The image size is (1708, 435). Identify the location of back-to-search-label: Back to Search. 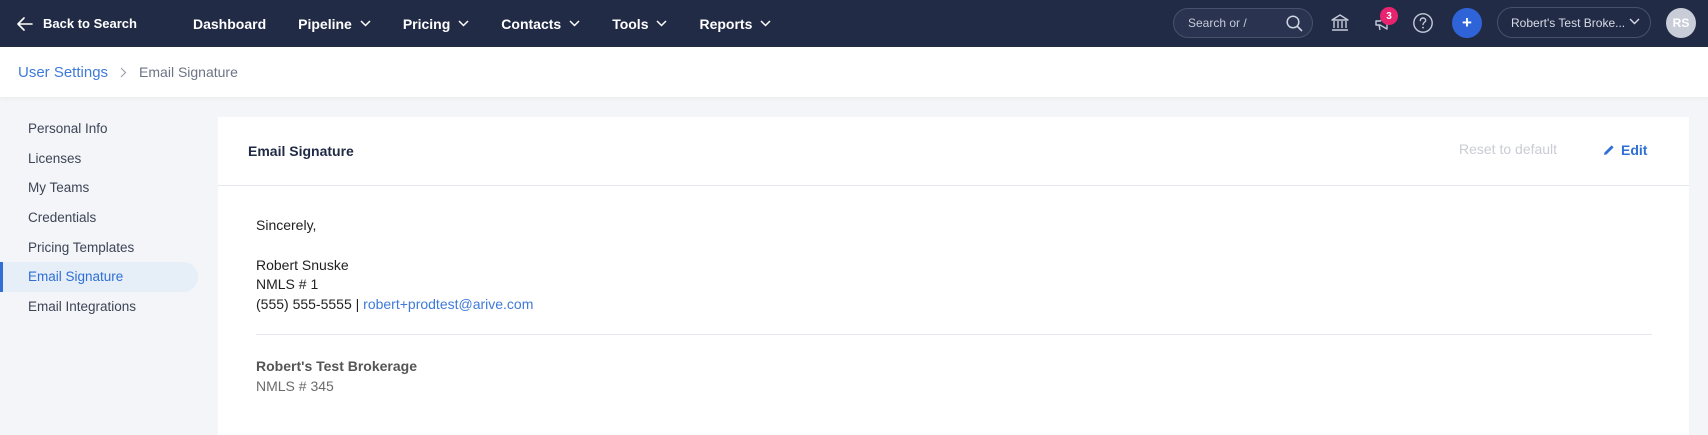
(90, 23).